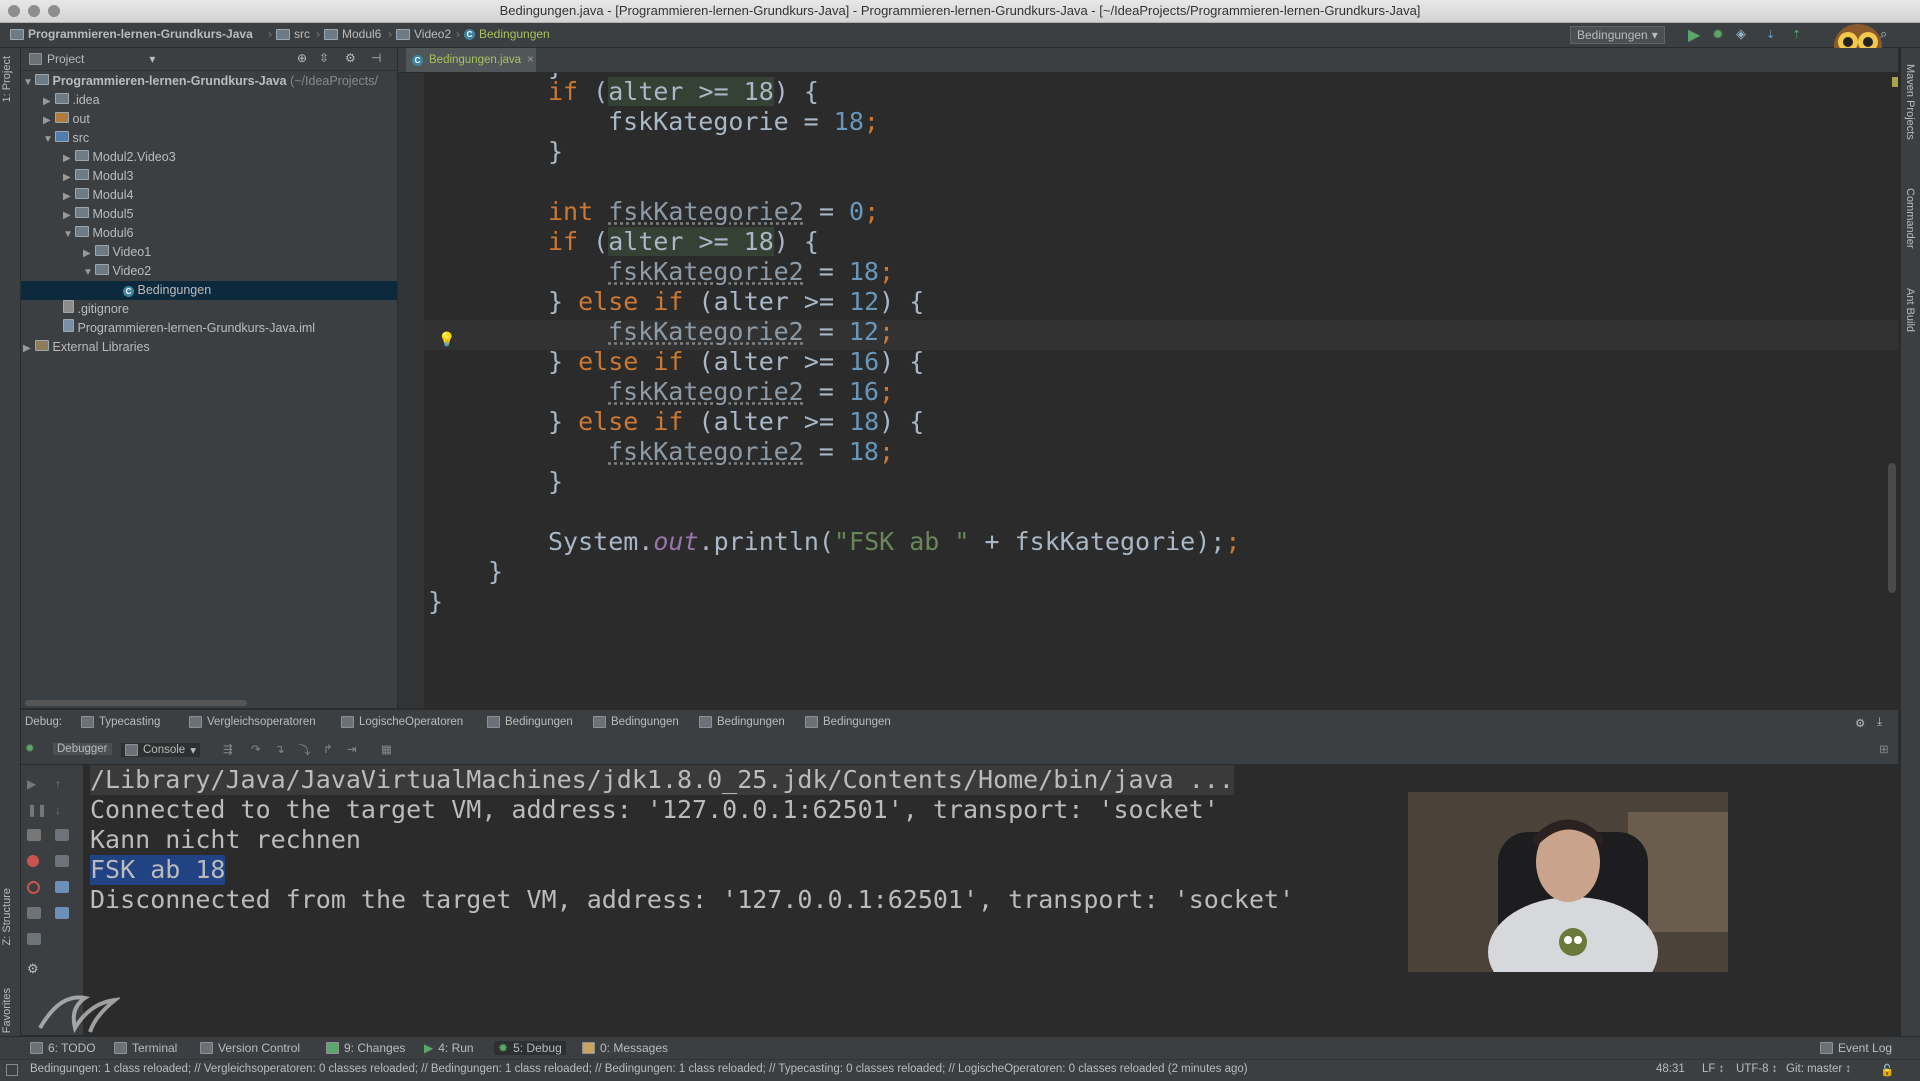 This screenshot has width=1920, height=1081. I want to click on project-panel-header: Project ▾ ⊕ ⇳ ⚙ ⊣, so click(209, 59).